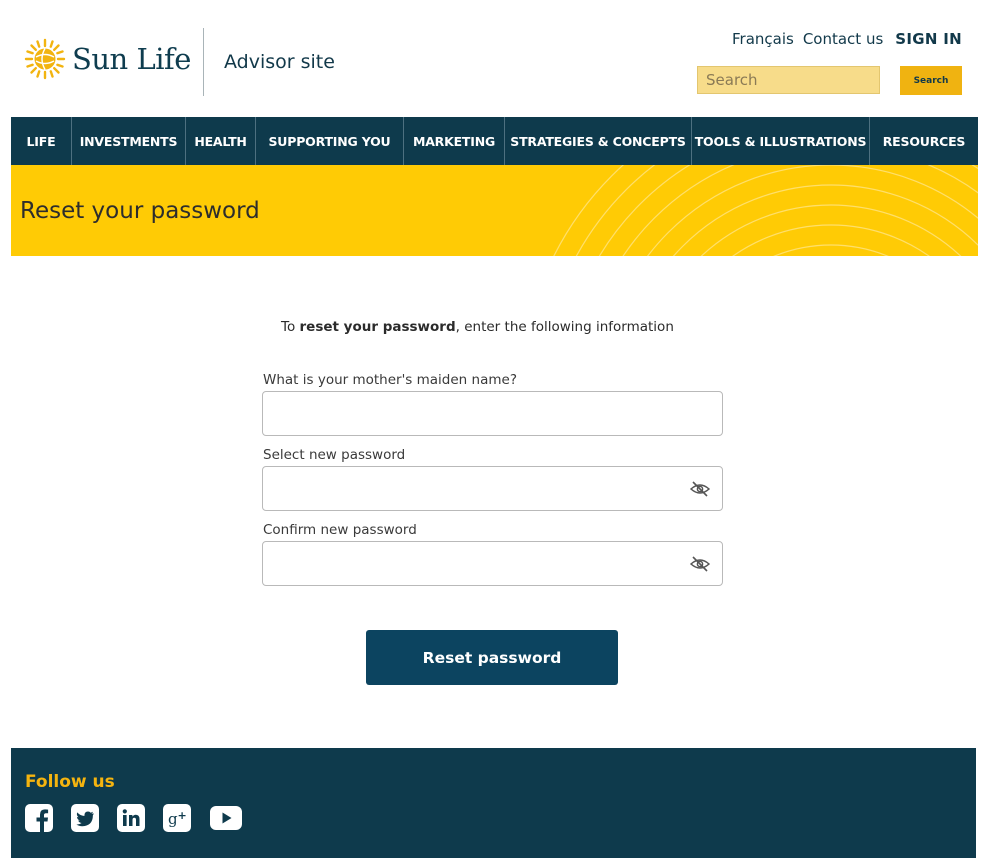 The image size is (1000, 861). I want to click on search-input, so click(788, 80).